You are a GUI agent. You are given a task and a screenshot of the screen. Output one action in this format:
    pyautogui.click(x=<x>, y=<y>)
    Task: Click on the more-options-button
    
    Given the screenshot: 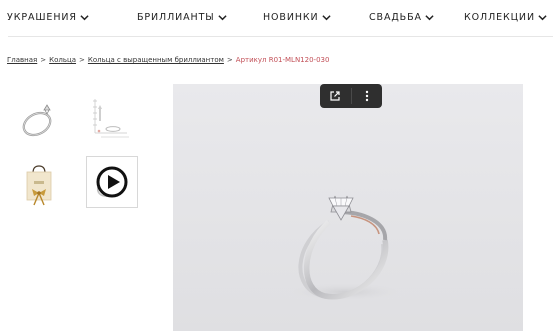 What is the action you would take?
    pyautogui.click(x=367, y=96)
    